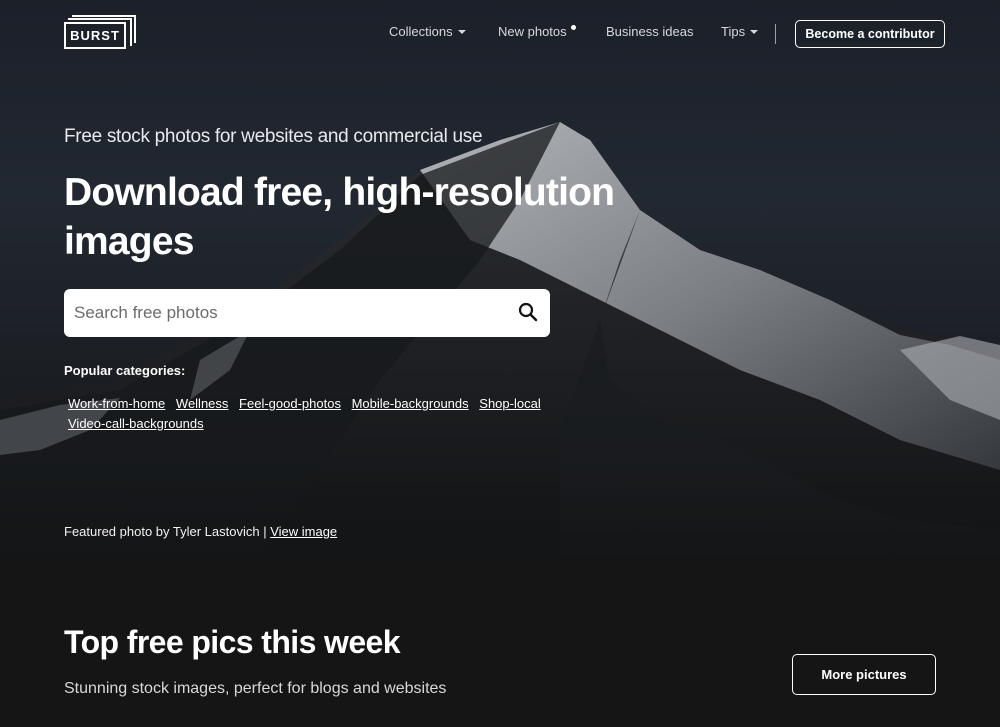  What do you see at coordinates (509, 403) in the screenshot?
I see `category-link: Shop-local` at bounding box center [509, 403].